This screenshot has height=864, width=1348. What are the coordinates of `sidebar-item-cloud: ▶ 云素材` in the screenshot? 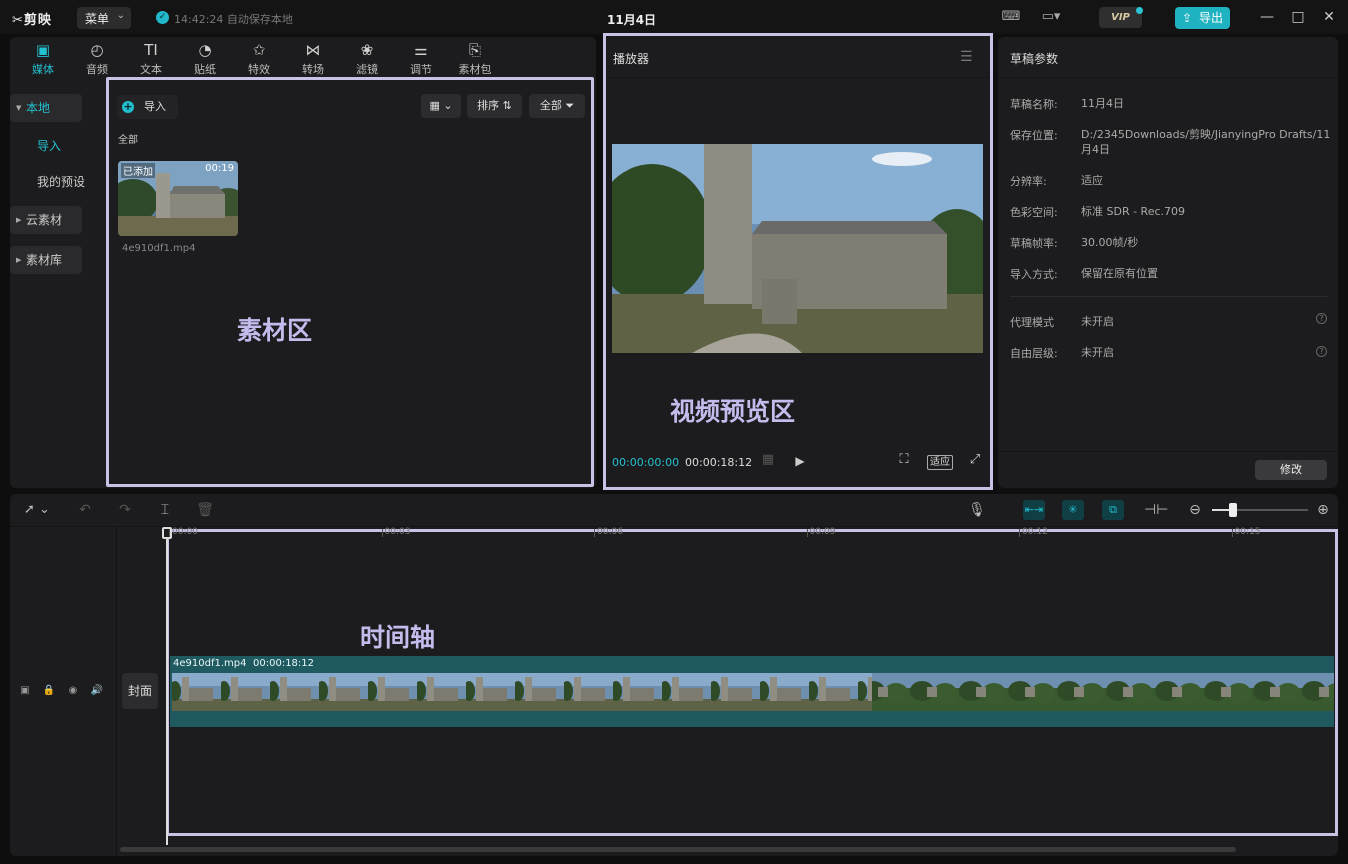 It's located at (46, 220).